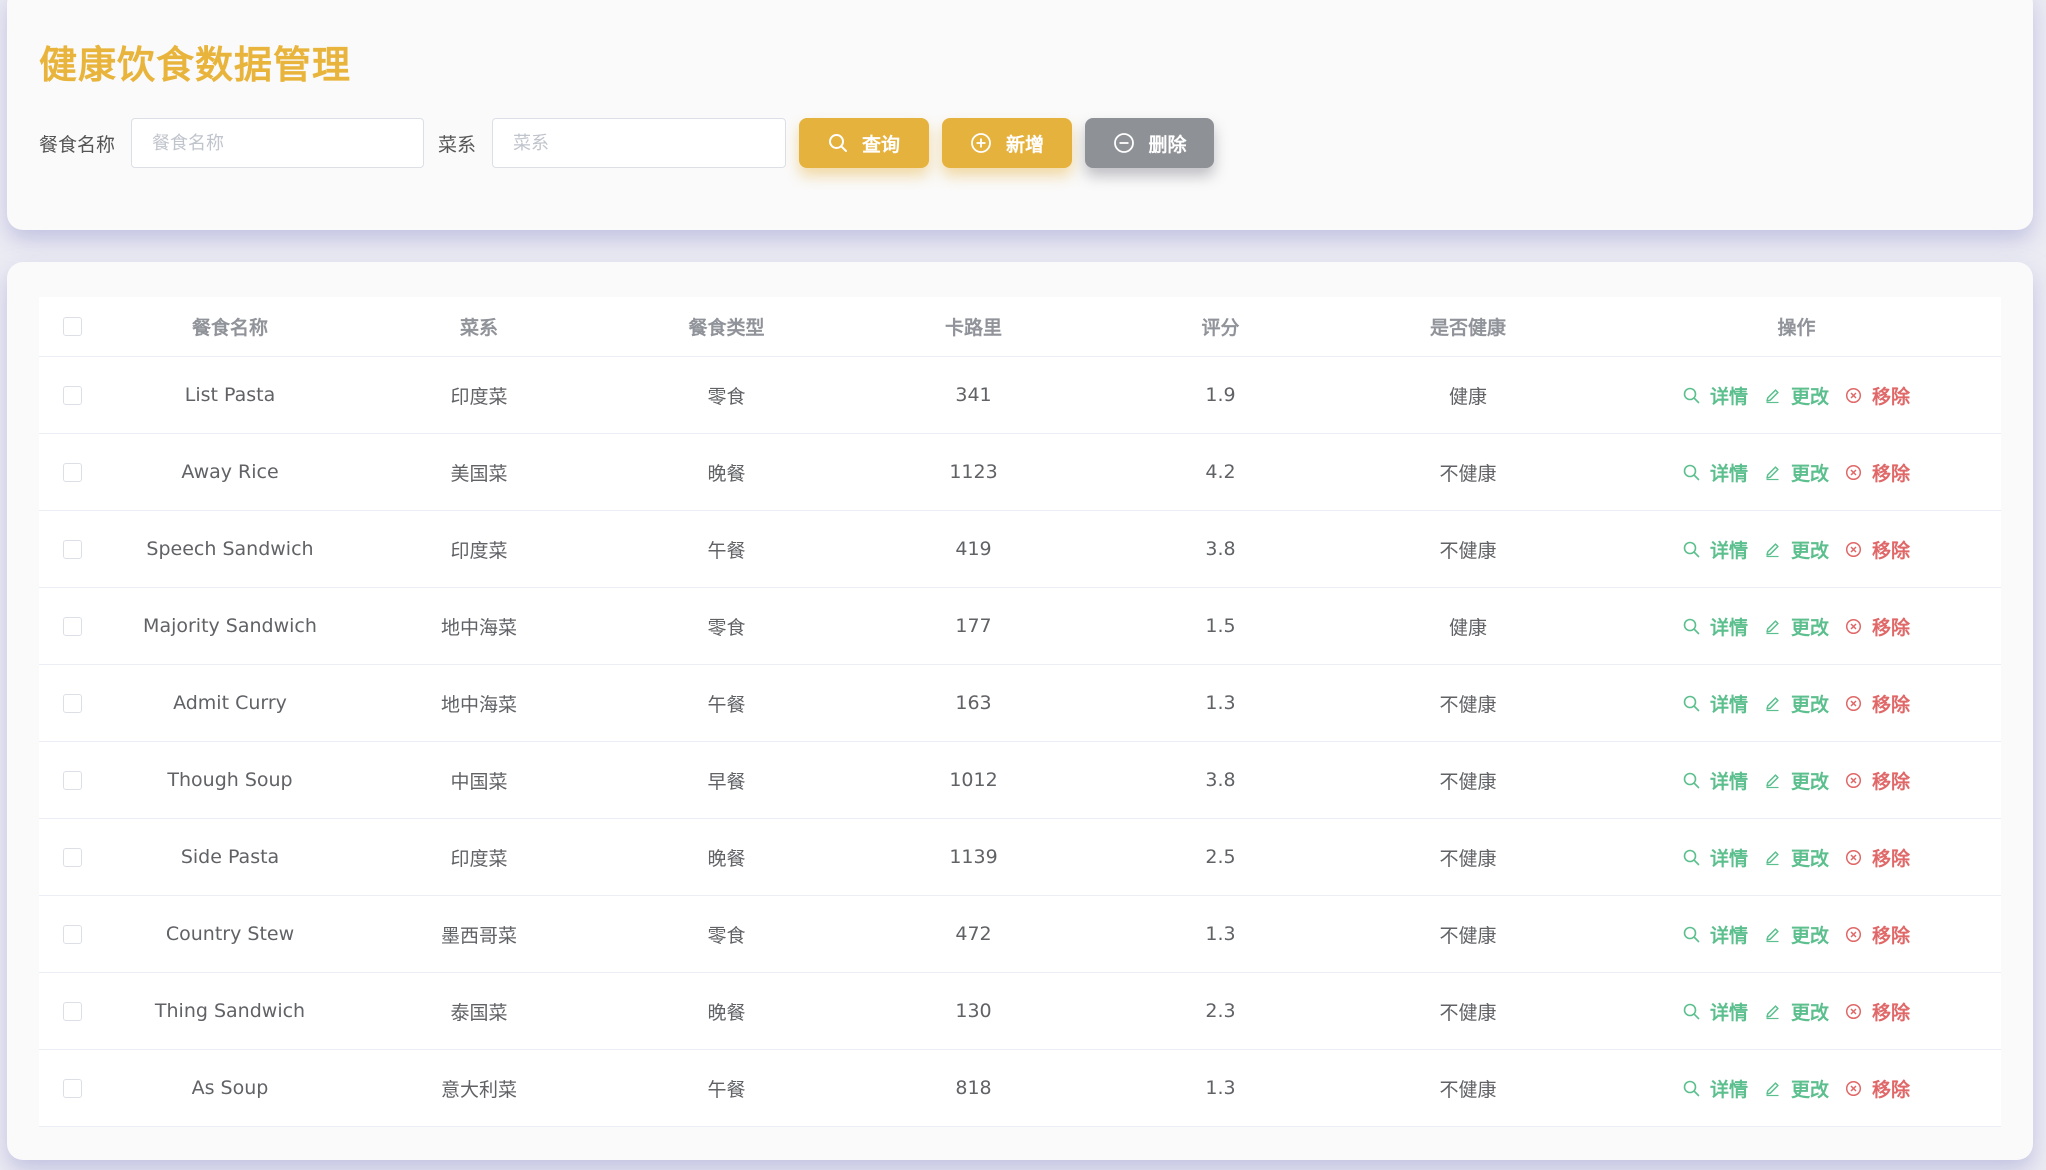 The width and height of the screenshot is (2046, 1170). What do you see at coordinates (1123, 143) in the screenshot?
I see `minus-circle-icon` at bounding box center [1123, 143].